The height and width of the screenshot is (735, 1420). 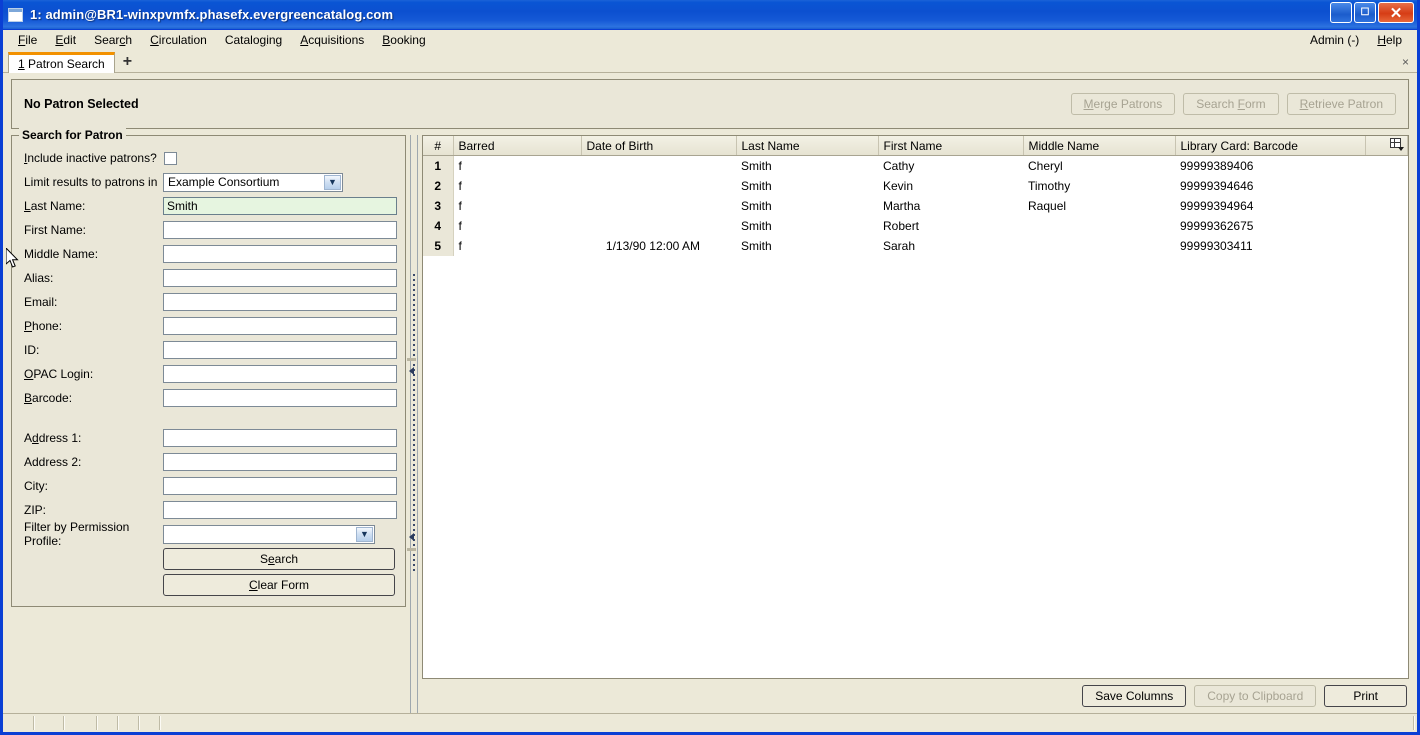 I want to click on row-include-inactive: Include inactive patrons?, so click(x=208, y=158).